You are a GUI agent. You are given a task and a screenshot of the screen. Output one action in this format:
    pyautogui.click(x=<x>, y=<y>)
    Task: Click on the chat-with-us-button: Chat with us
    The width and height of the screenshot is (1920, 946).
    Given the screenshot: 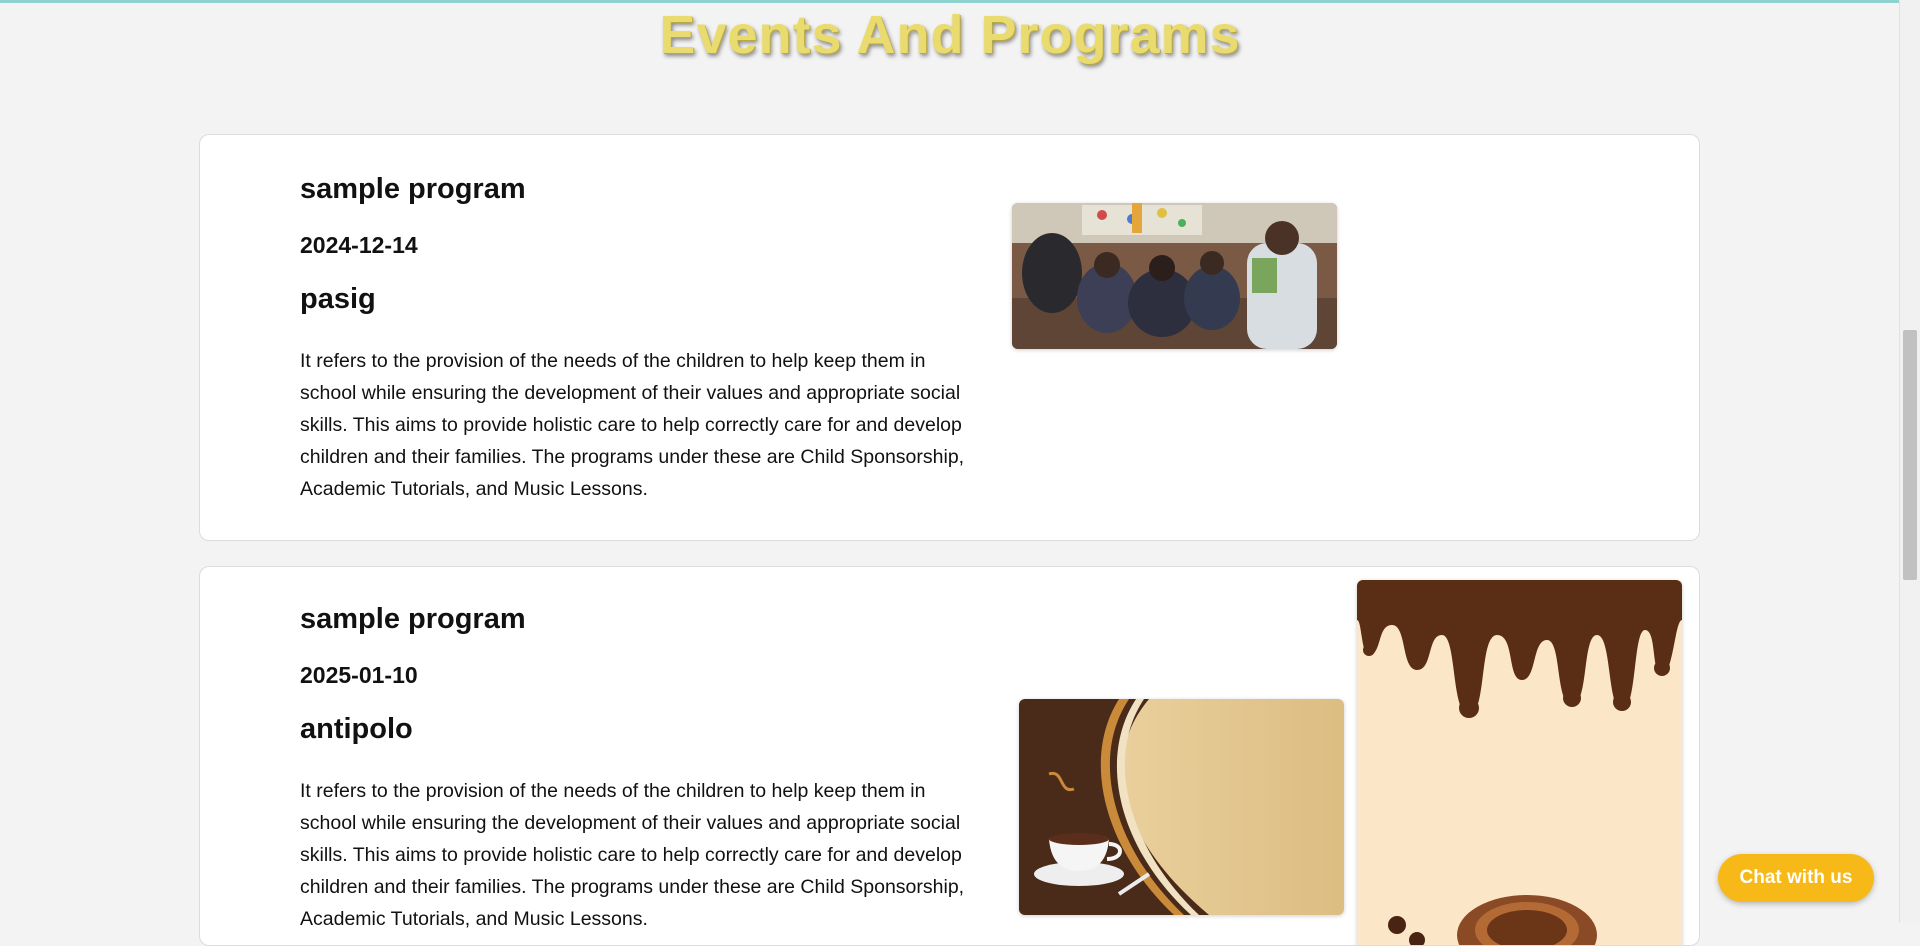 What is the action you would take?
    pyautogui.click(x=1796, y=878)
    